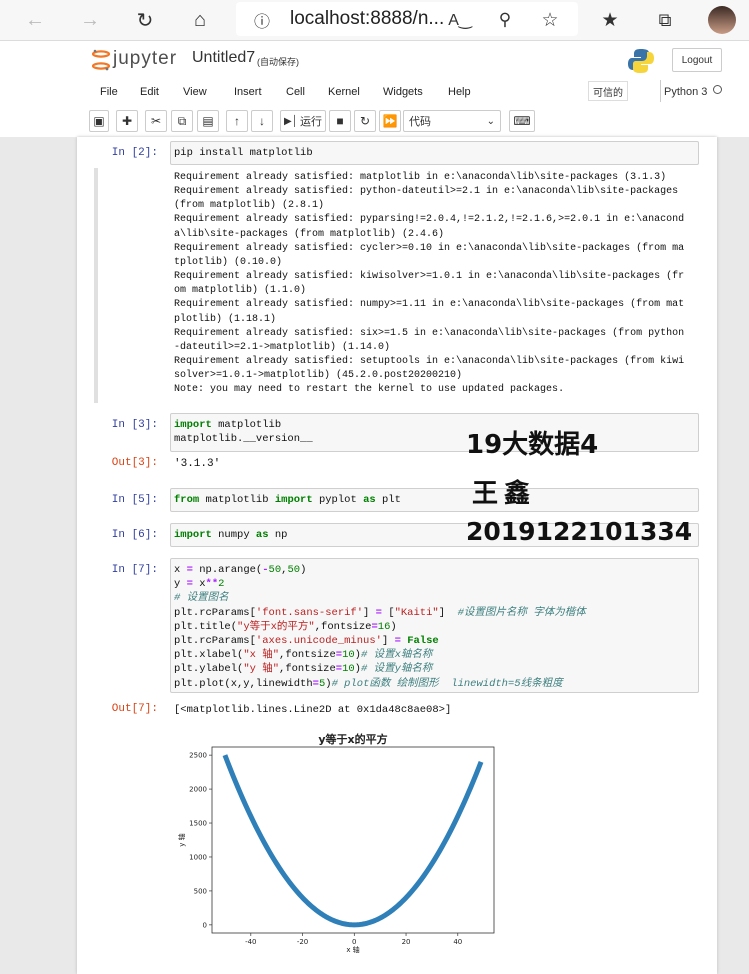 The height and width of the screenshot is (974, 749). I want to click on reload-icon: ↻, so click(145, 20).